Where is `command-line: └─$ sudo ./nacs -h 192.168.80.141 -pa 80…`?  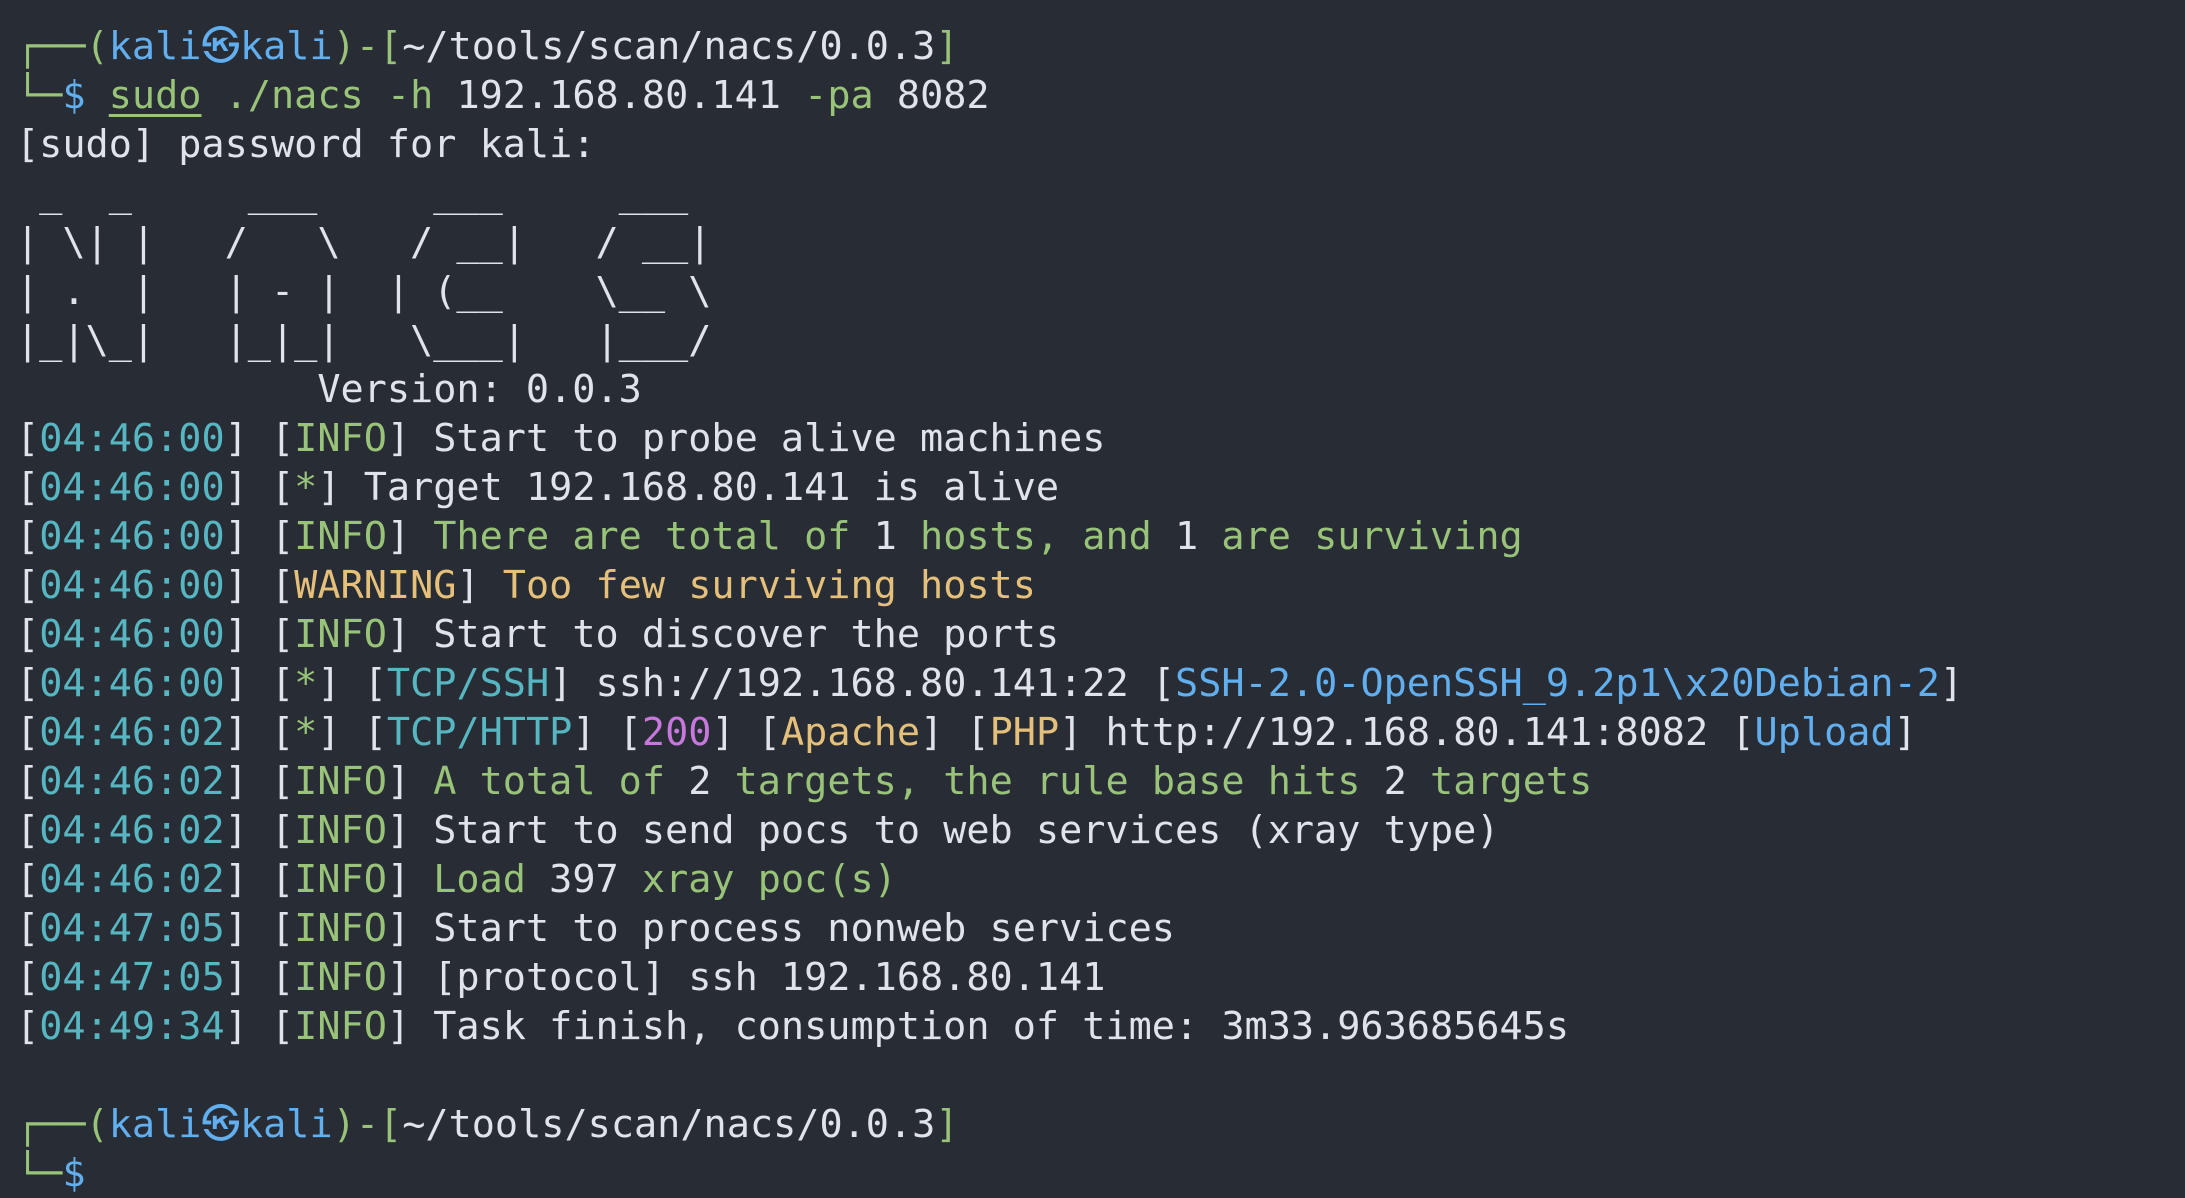 command-line: └─$ sudo ./nacs -h 192.168.80.141 -pa 80… is located at coordinates (1091, 95).